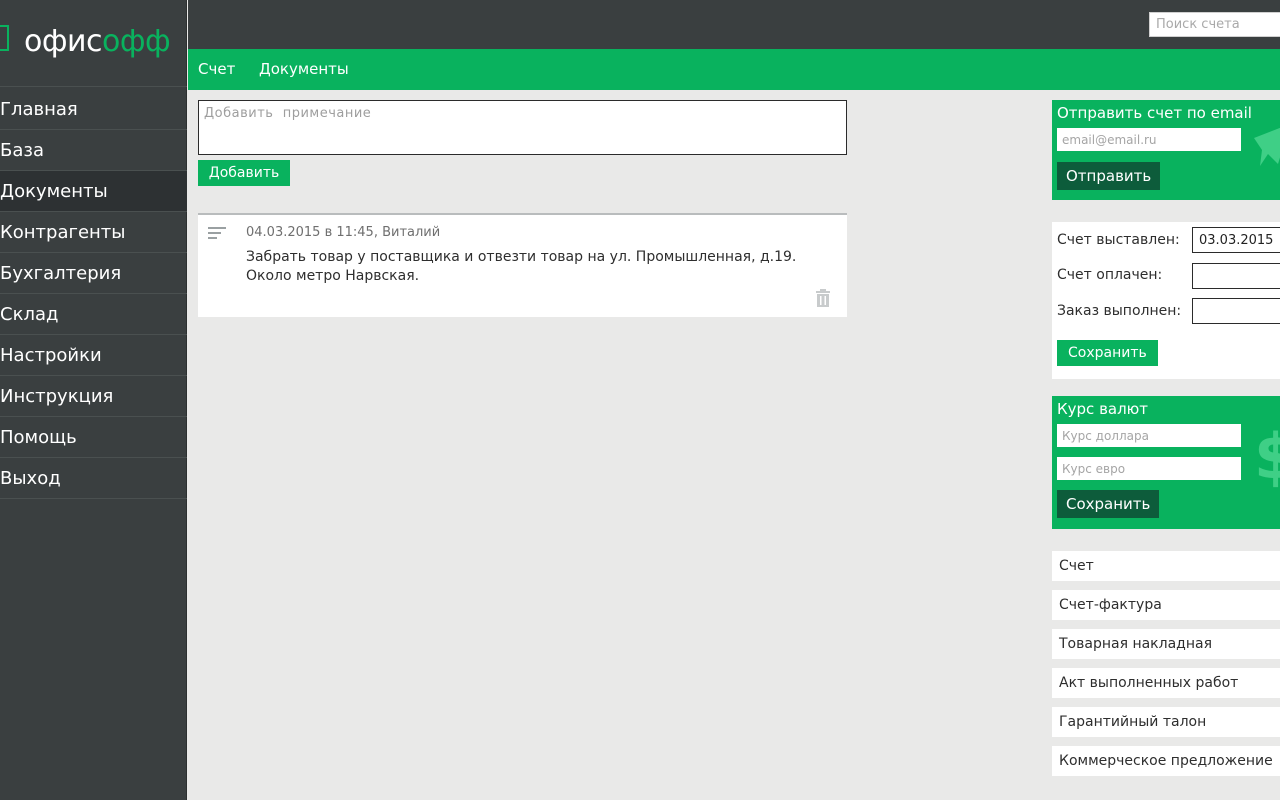 The height and width of the screenshot is (800, 1280). Describe the element at coordinates (1119, 311) in the screenshot. I see `status-label-completed: Заказ выполнен:` at that location.